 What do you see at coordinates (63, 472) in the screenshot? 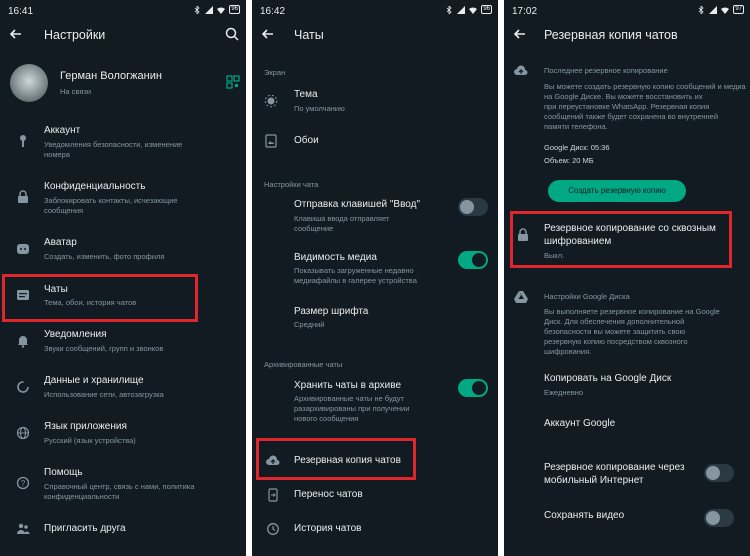
I see `item-title: Помощь` at bounding box center [63, 472].